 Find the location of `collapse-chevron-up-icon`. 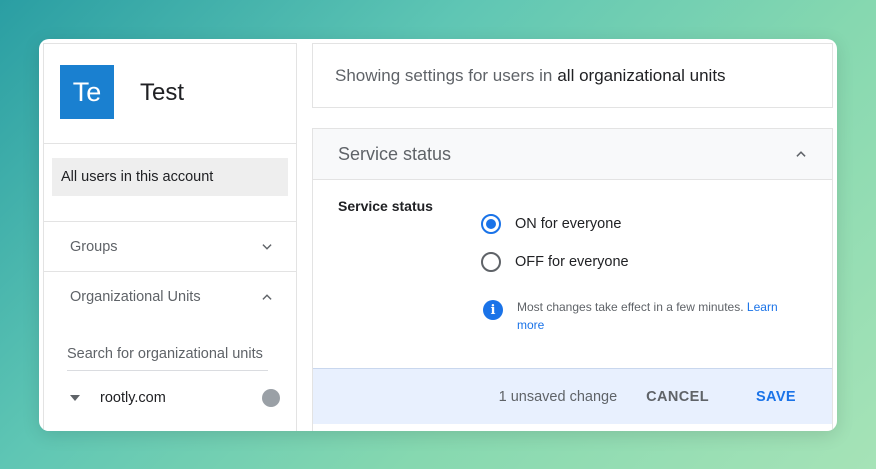

collapse-chevron-up-icon is located at coordinates (801, 154).